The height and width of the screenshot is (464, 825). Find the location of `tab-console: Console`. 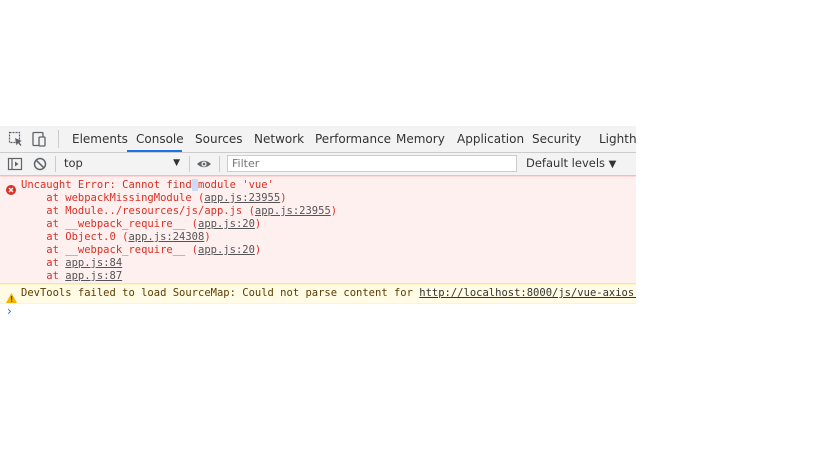

tab-console: Console is located at coordinates (160, 139).